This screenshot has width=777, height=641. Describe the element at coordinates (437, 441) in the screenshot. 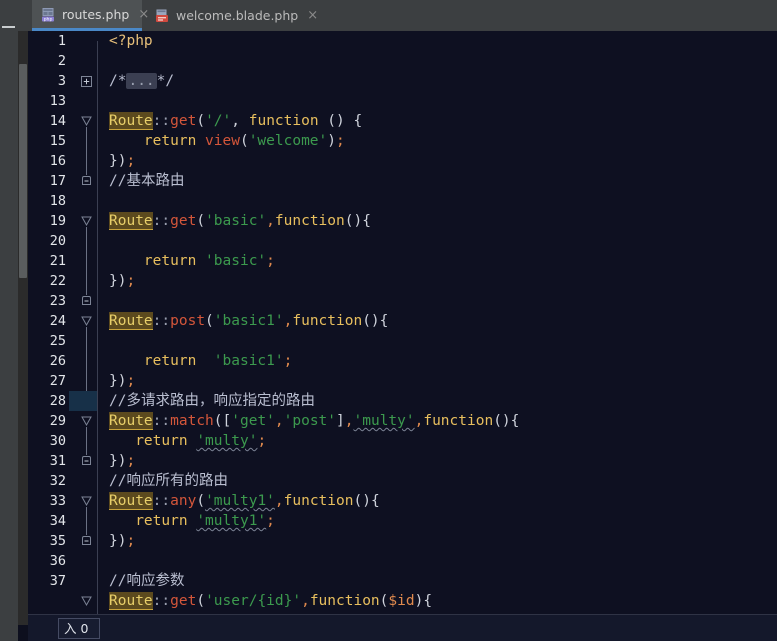

I see `code-line: return 'multy';` at that location.